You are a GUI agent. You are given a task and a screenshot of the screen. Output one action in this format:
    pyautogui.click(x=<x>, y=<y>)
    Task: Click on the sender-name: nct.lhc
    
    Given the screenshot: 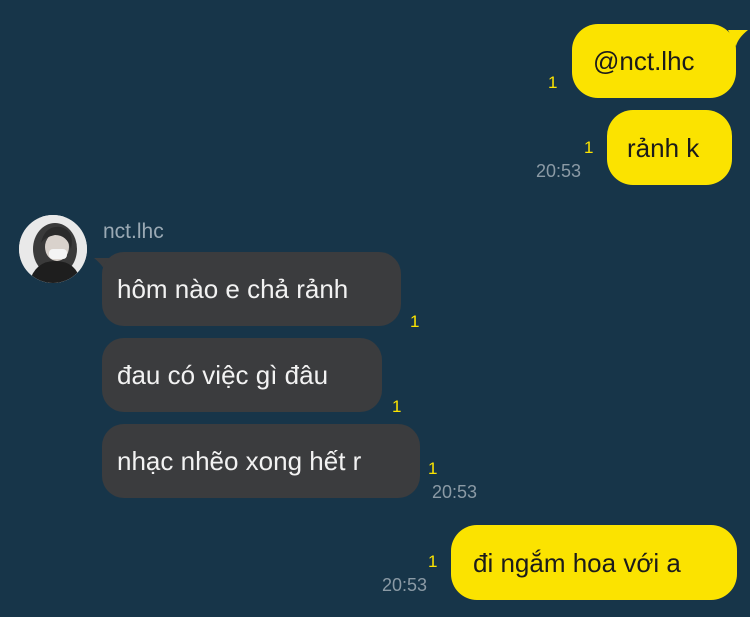 What is the action you would take?
    pyautogui.click(x=133, y=231)
    